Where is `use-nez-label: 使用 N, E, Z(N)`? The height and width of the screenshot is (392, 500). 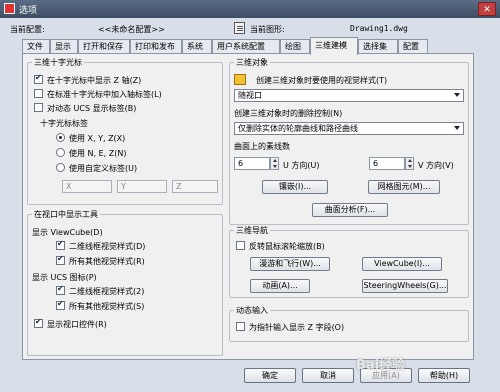 use-nez-label: 使用 N, E, Z(N) is located at coordinates (98, 153).